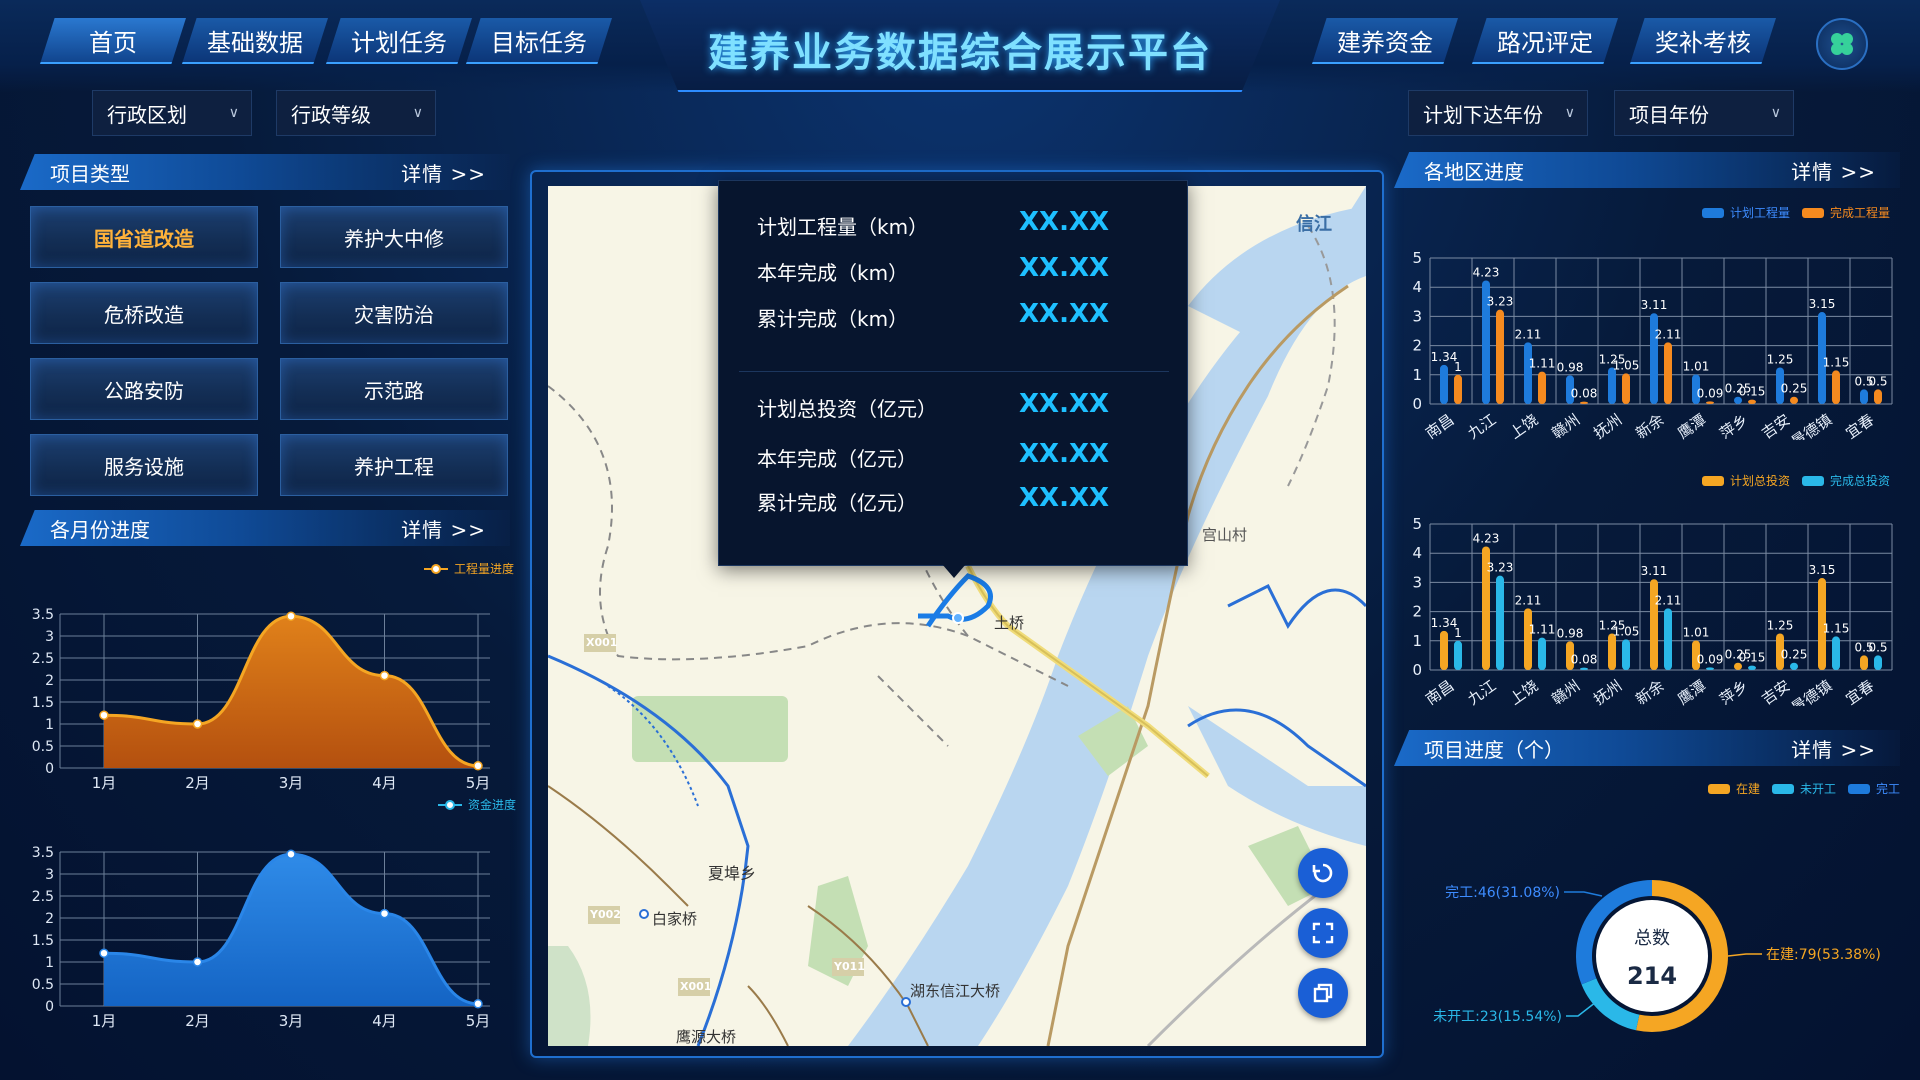  What do you see at coordinates (1649, 691) in the screenshot?
I see `x-tick-label: 新余` at bounding box center [1649, 691].